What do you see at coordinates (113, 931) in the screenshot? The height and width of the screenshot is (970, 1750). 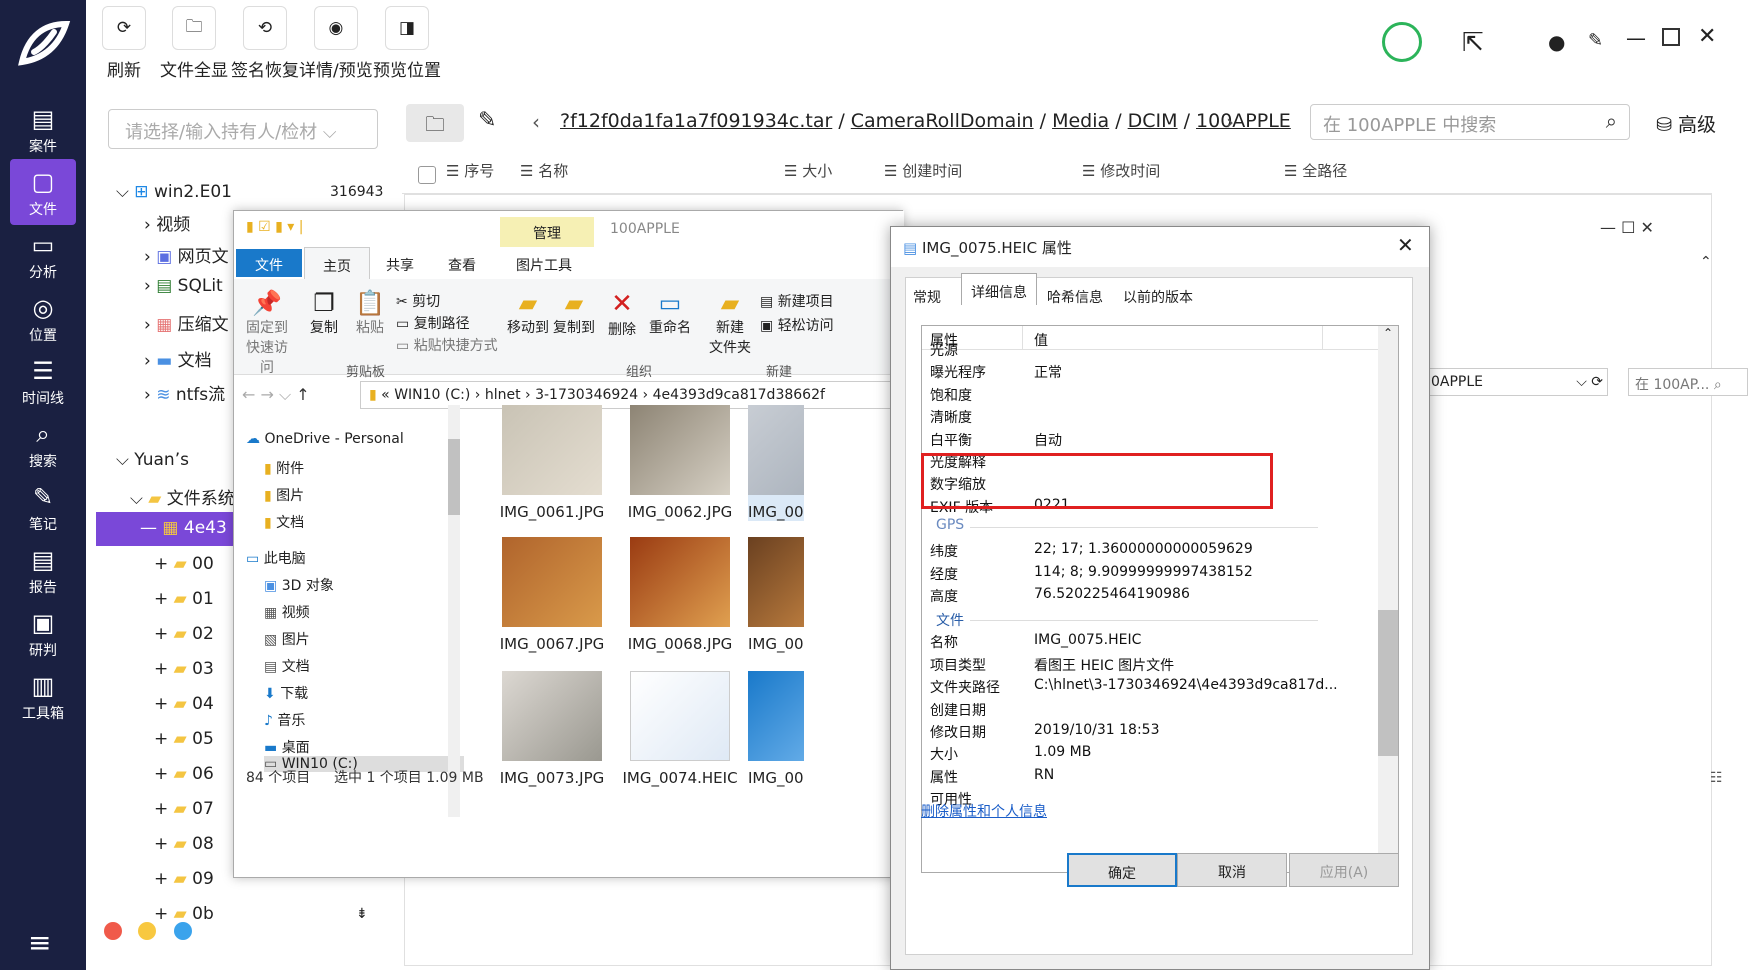 I see `red-dot-icon` at bounding box center [113, 931].